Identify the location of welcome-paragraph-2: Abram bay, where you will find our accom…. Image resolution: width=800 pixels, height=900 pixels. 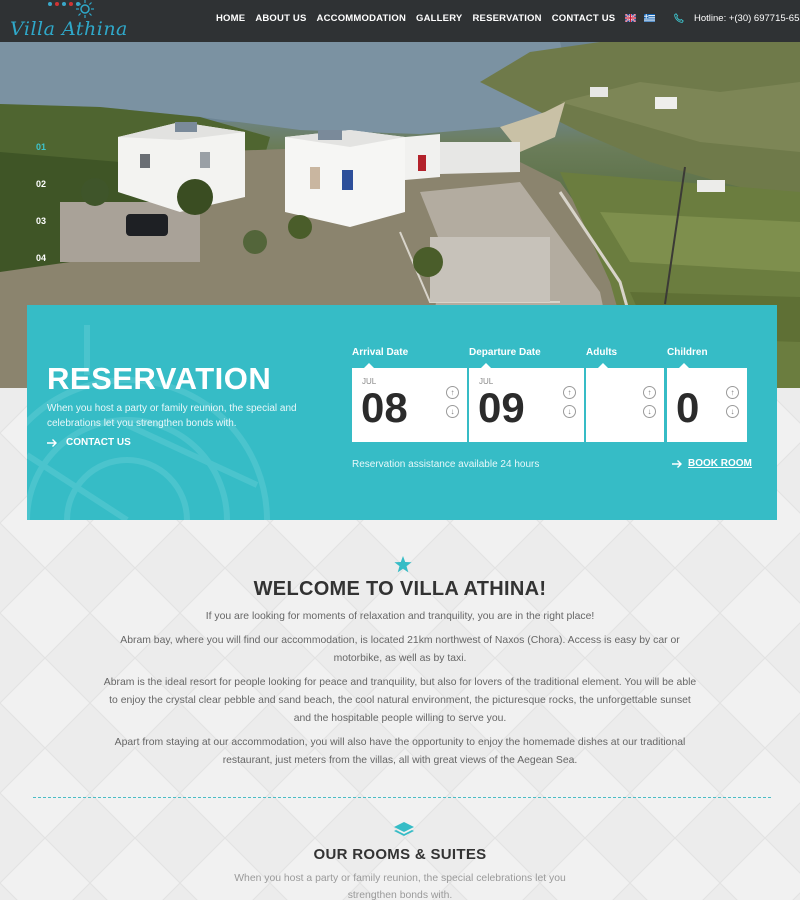
(400, 649).